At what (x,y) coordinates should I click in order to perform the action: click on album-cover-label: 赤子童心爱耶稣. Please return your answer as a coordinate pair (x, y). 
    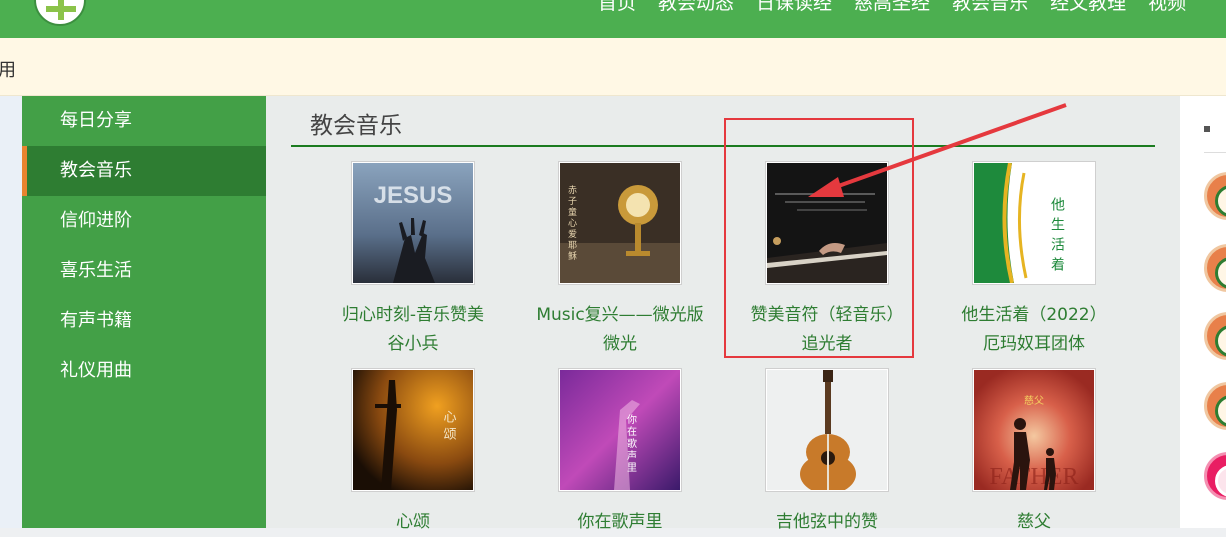
    Looking at the image, I should click on (572, 223).